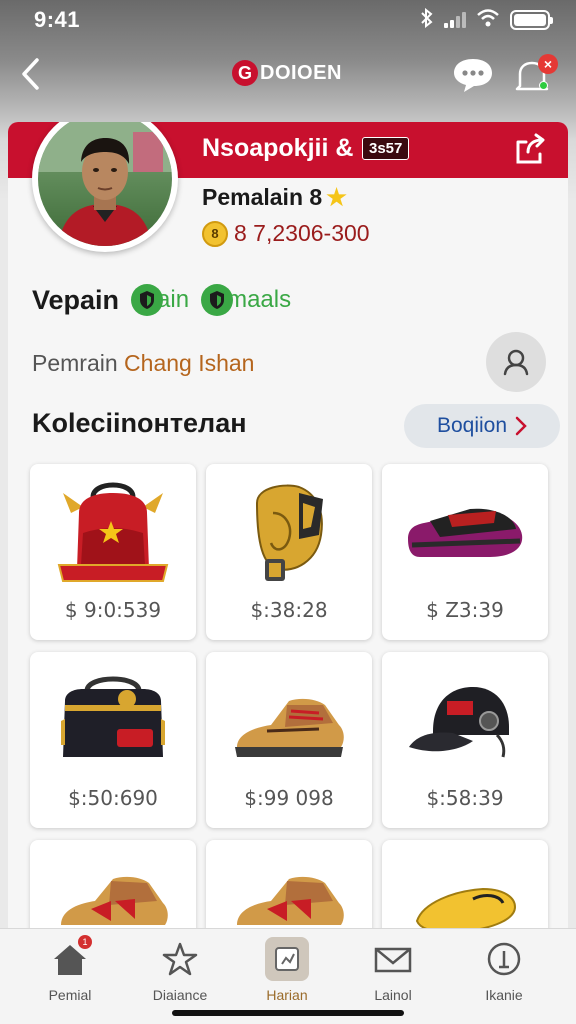 The image size is (576, 1024). Describe the element at coordinates (139, 423) in the screenshot. I see `collection-title: Koleciinoнтелан` at that location.